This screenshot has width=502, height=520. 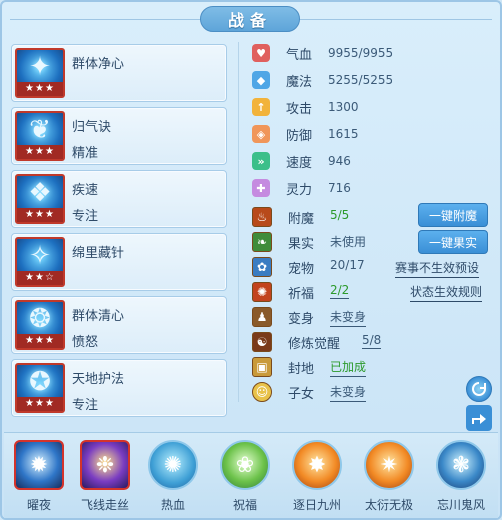 What do you see at coordinates (348, 242) in the screenshot?
I see `status-value: 未使用` at bounding box center [348, 242].